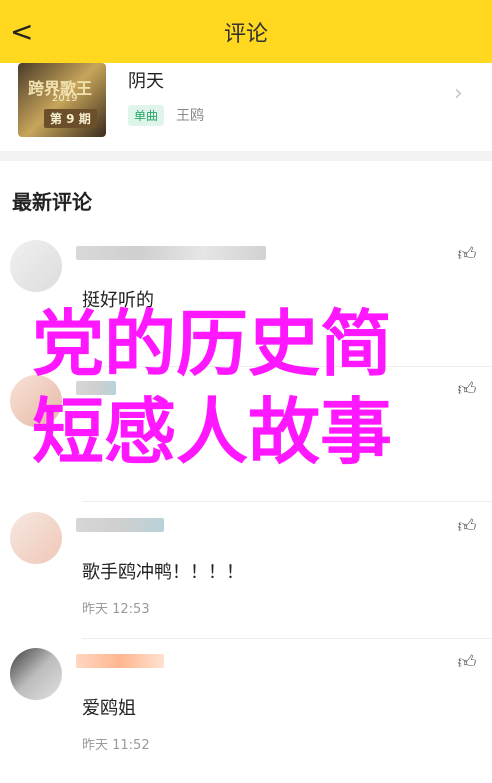  Describe the element at coordinates (118, 300) in the screenshot. I see `comment-text: 挺好听的` at that location.